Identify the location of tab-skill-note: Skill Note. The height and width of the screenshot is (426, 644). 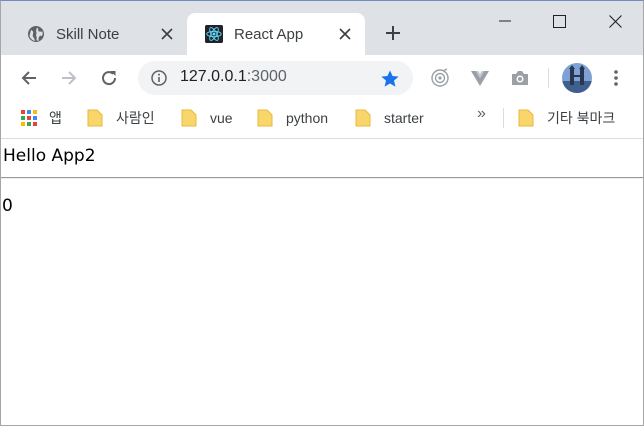
(98, 34).